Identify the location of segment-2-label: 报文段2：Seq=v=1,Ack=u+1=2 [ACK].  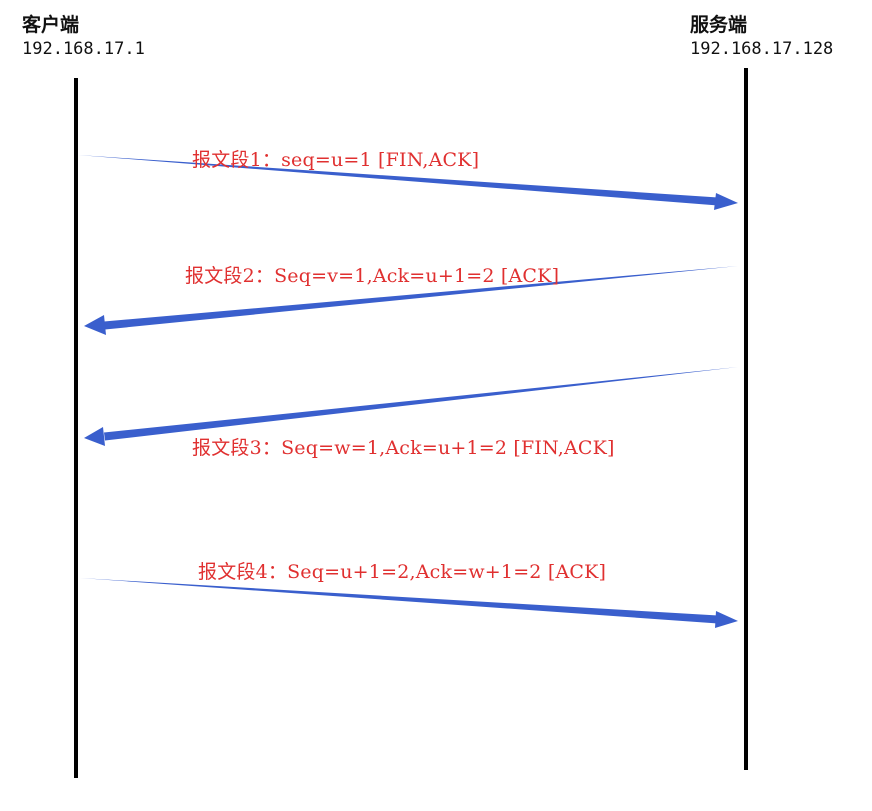
(372, 276).